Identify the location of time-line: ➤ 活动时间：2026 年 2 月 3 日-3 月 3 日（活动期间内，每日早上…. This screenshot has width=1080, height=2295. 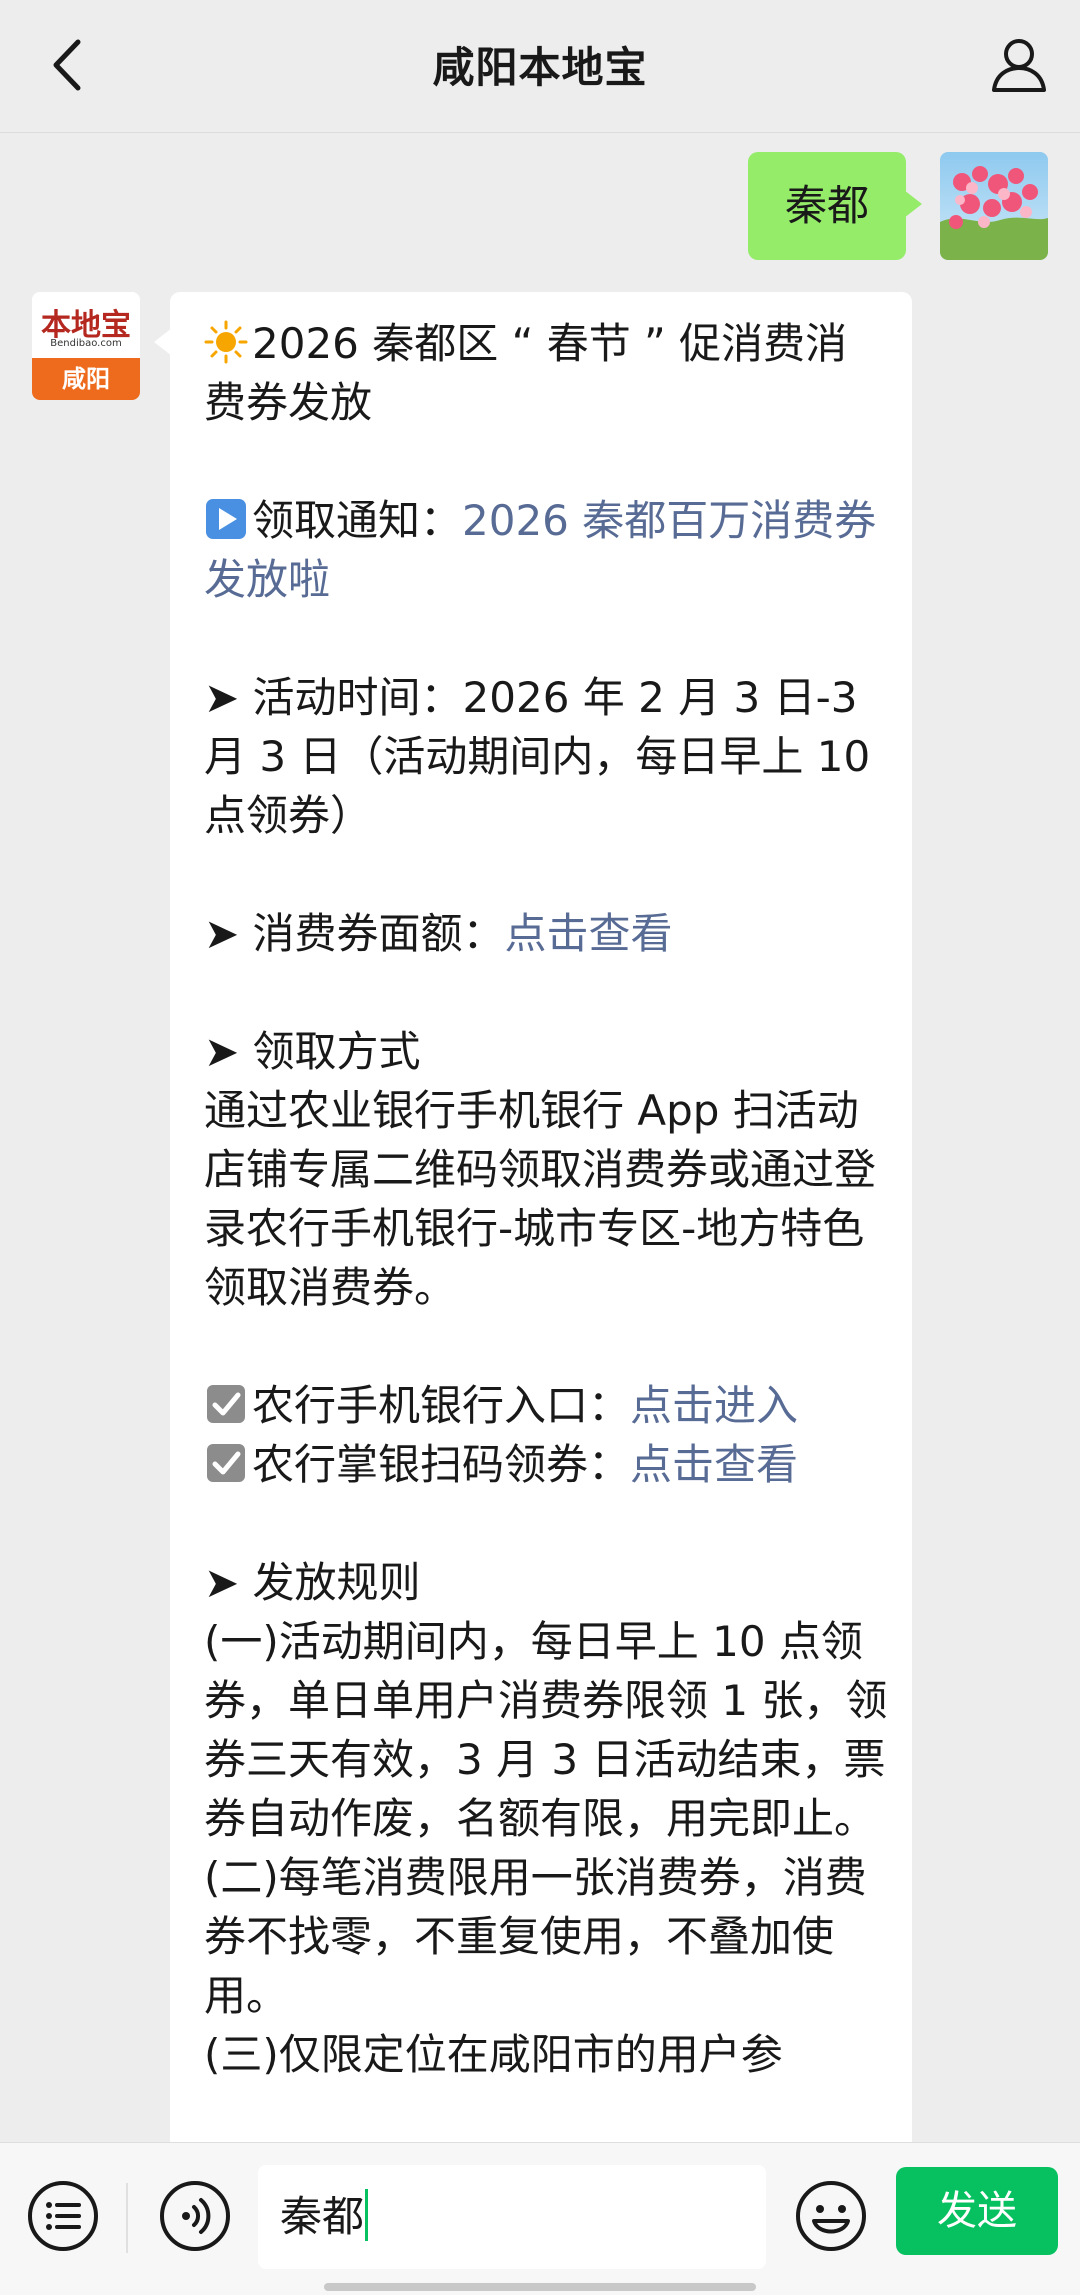
(537, 756).